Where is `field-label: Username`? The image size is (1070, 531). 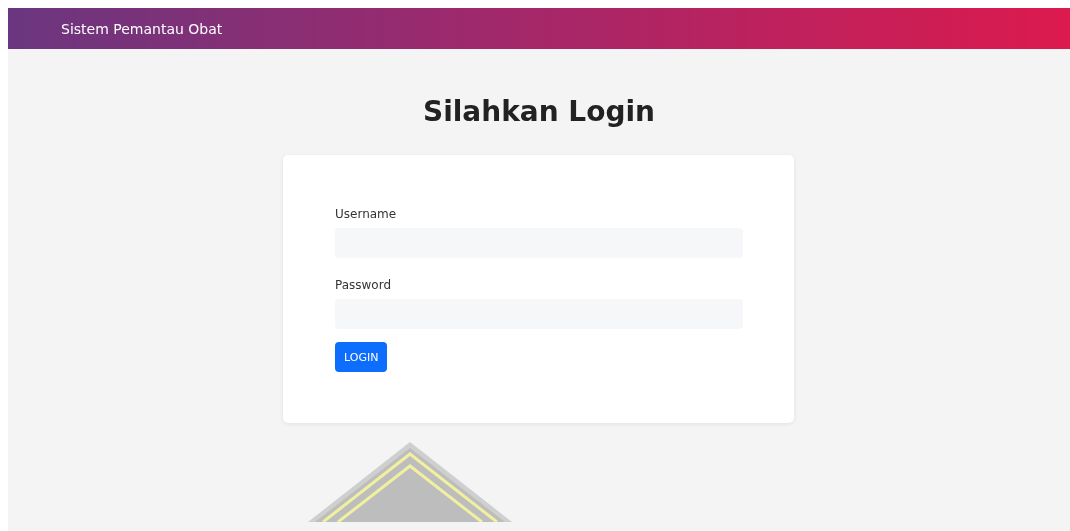 field-label: Username is located at coordinates (366, 214).